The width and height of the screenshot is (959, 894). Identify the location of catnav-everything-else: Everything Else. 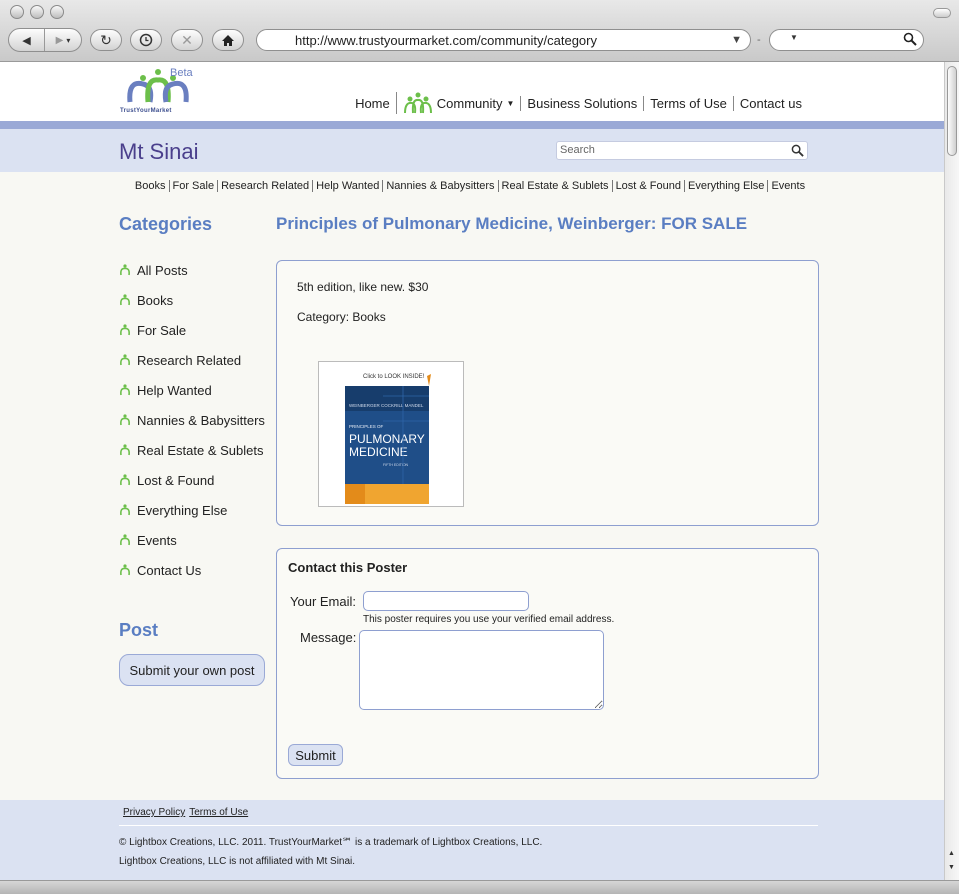
(725, 186).